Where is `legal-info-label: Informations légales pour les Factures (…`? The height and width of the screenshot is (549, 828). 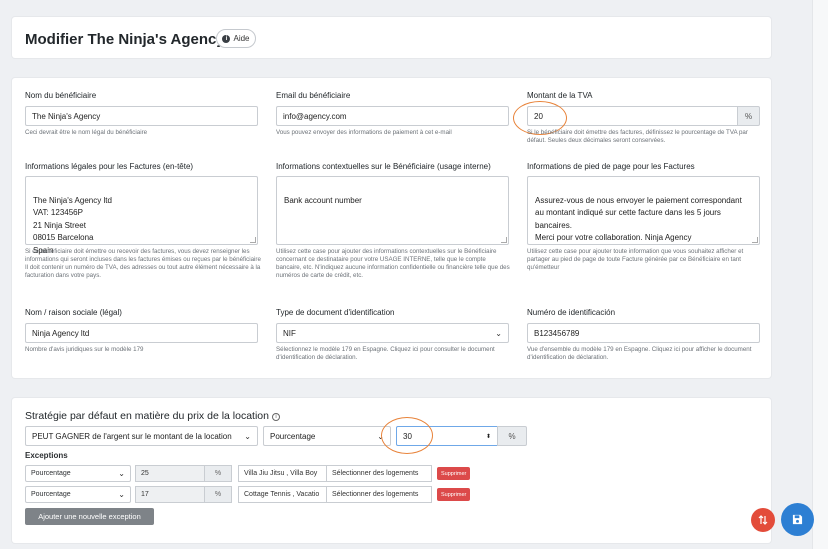 legal-info-label: Informations légales pour les Factures (… is located at coordinates (109, 166).